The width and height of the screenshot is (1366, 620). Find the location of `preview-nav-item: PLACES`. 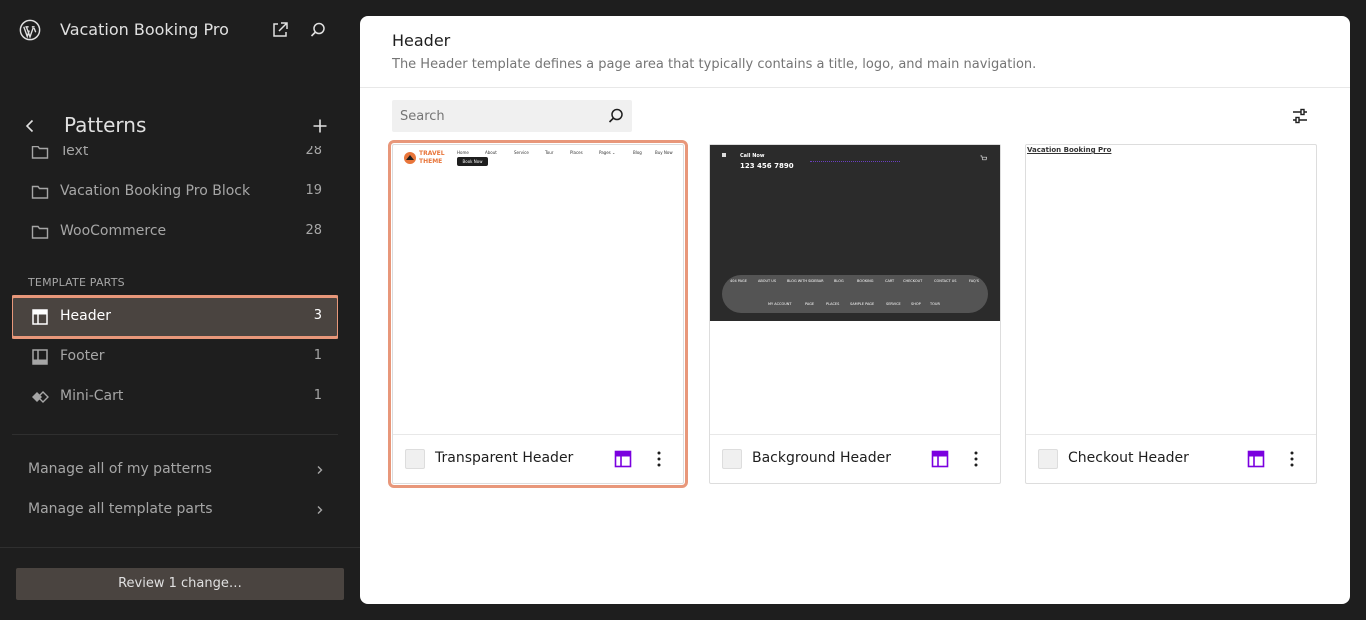

preview-nav-item: PLACES is located at coordinates (833, 304).